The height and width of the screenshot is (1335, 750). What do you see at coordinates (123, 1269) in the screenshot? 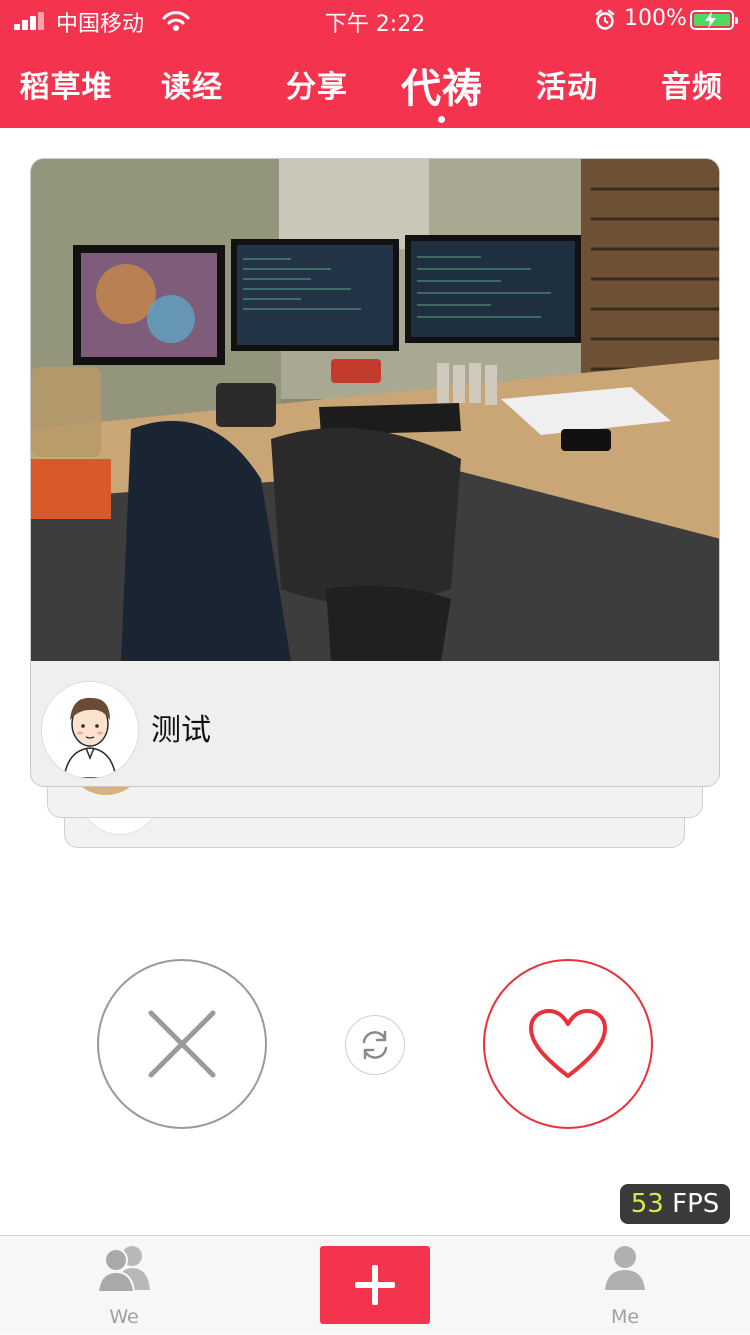
I see `group-users-icon` at bounding box center [123, 1269].